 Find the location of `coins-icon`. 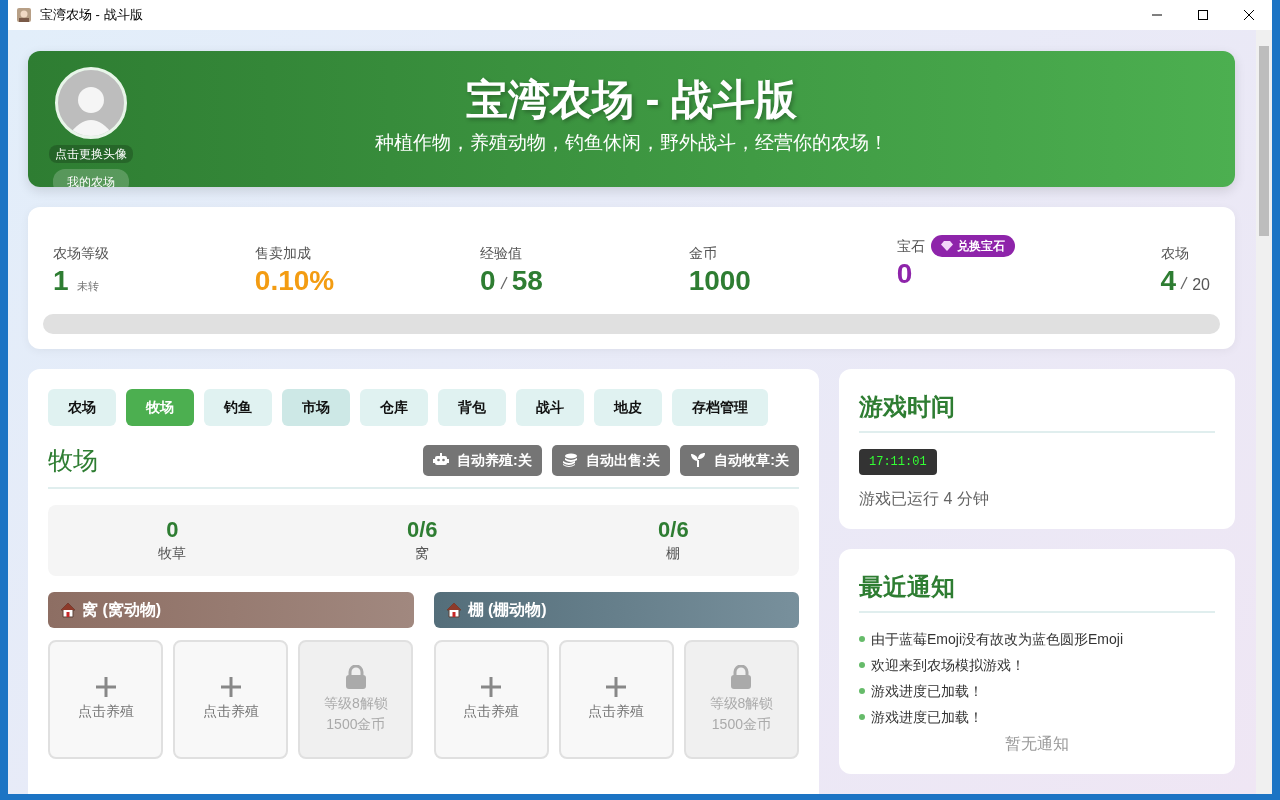

coins-icon is located at coordinates (569, 460).